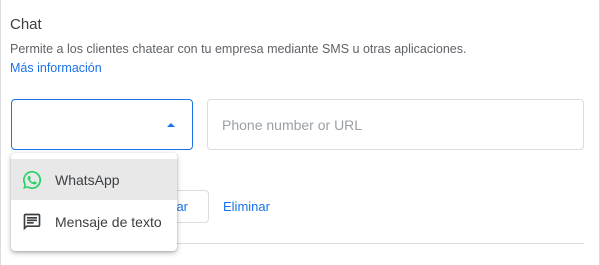  Describe the element at coordinates (246, 206) in the screenshot. I see `delete-button: Eliminar` at that location.